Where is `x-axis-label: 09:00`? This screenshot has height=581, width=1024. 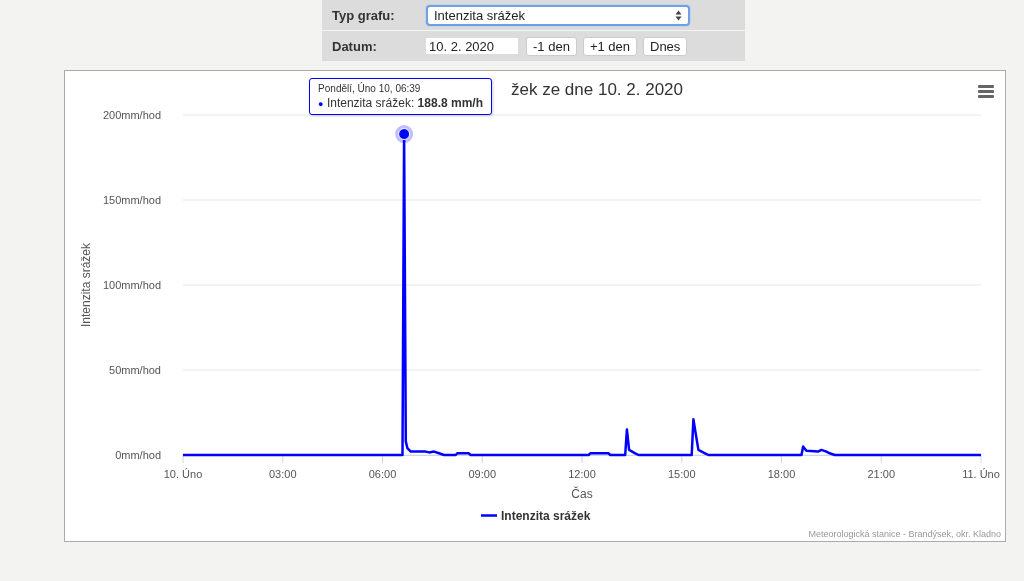 x-axis-label: 09:00 is located at coordinates (482, 474).